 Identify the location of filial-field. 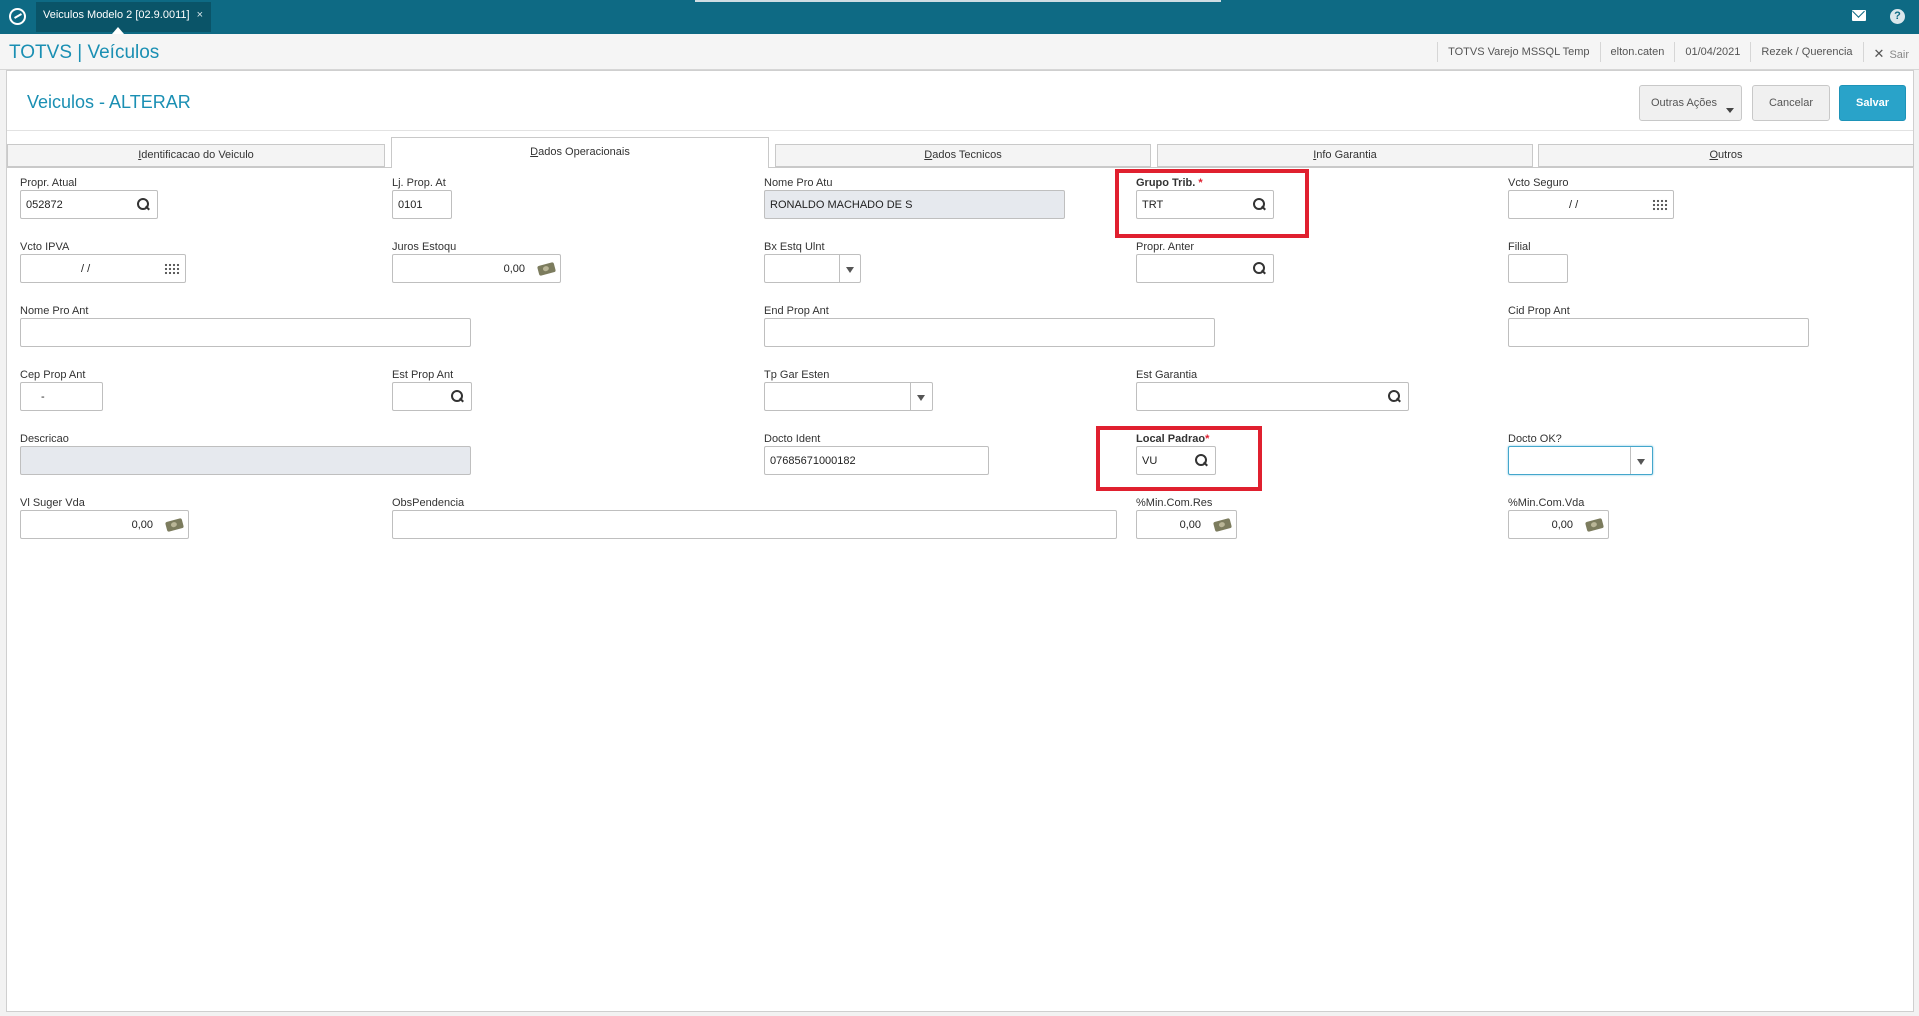
(1538, 268).